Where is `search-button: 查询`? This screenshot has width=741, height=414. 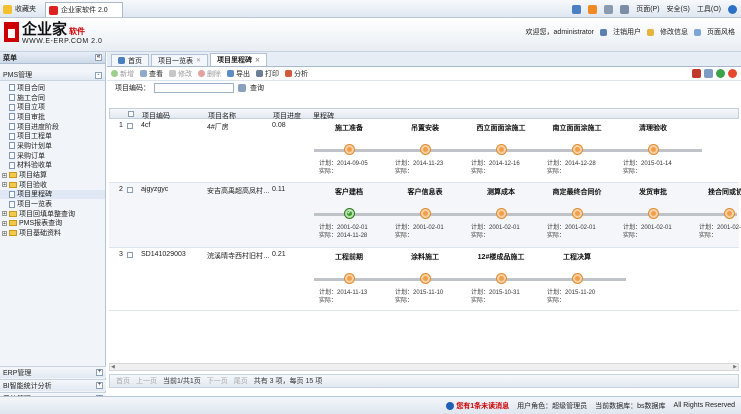
search-button: 查询 is located at coordinates (257, 88).